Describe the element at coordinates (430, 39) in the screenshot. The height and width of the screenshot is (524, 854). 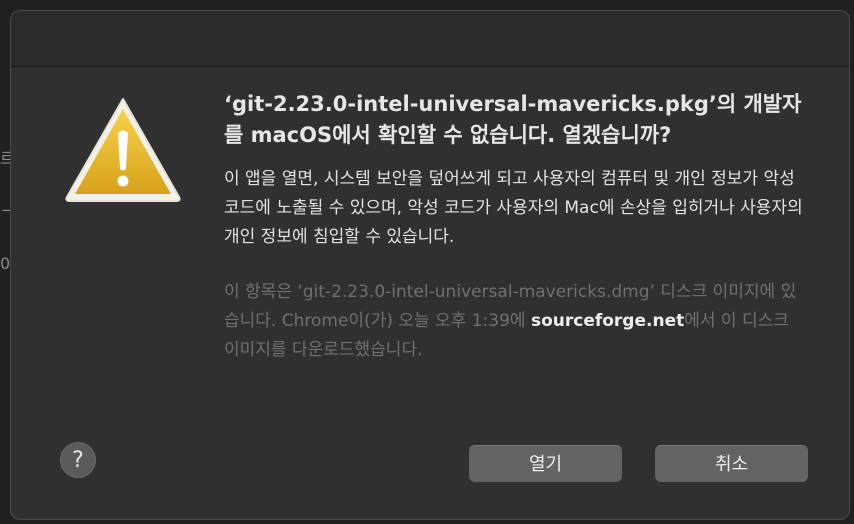
I see `dialog-titlebar` at that location.